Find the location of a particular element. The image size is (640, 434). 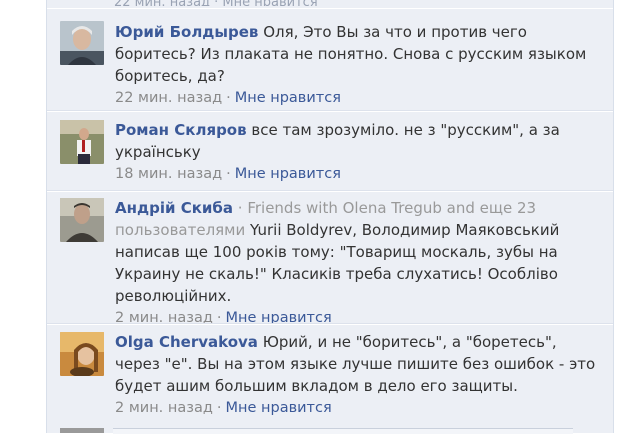

comment-author-link: Роман Скляров is located at coordinates (181, 130).